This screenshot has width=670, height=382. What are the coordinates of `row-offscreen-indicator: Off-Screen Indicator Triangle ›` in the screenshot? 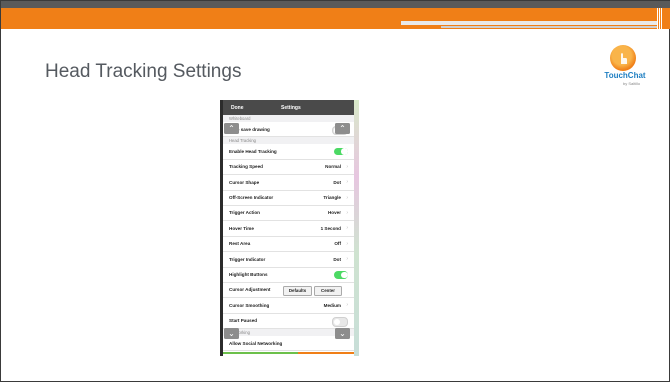 It's located at (288, 198).